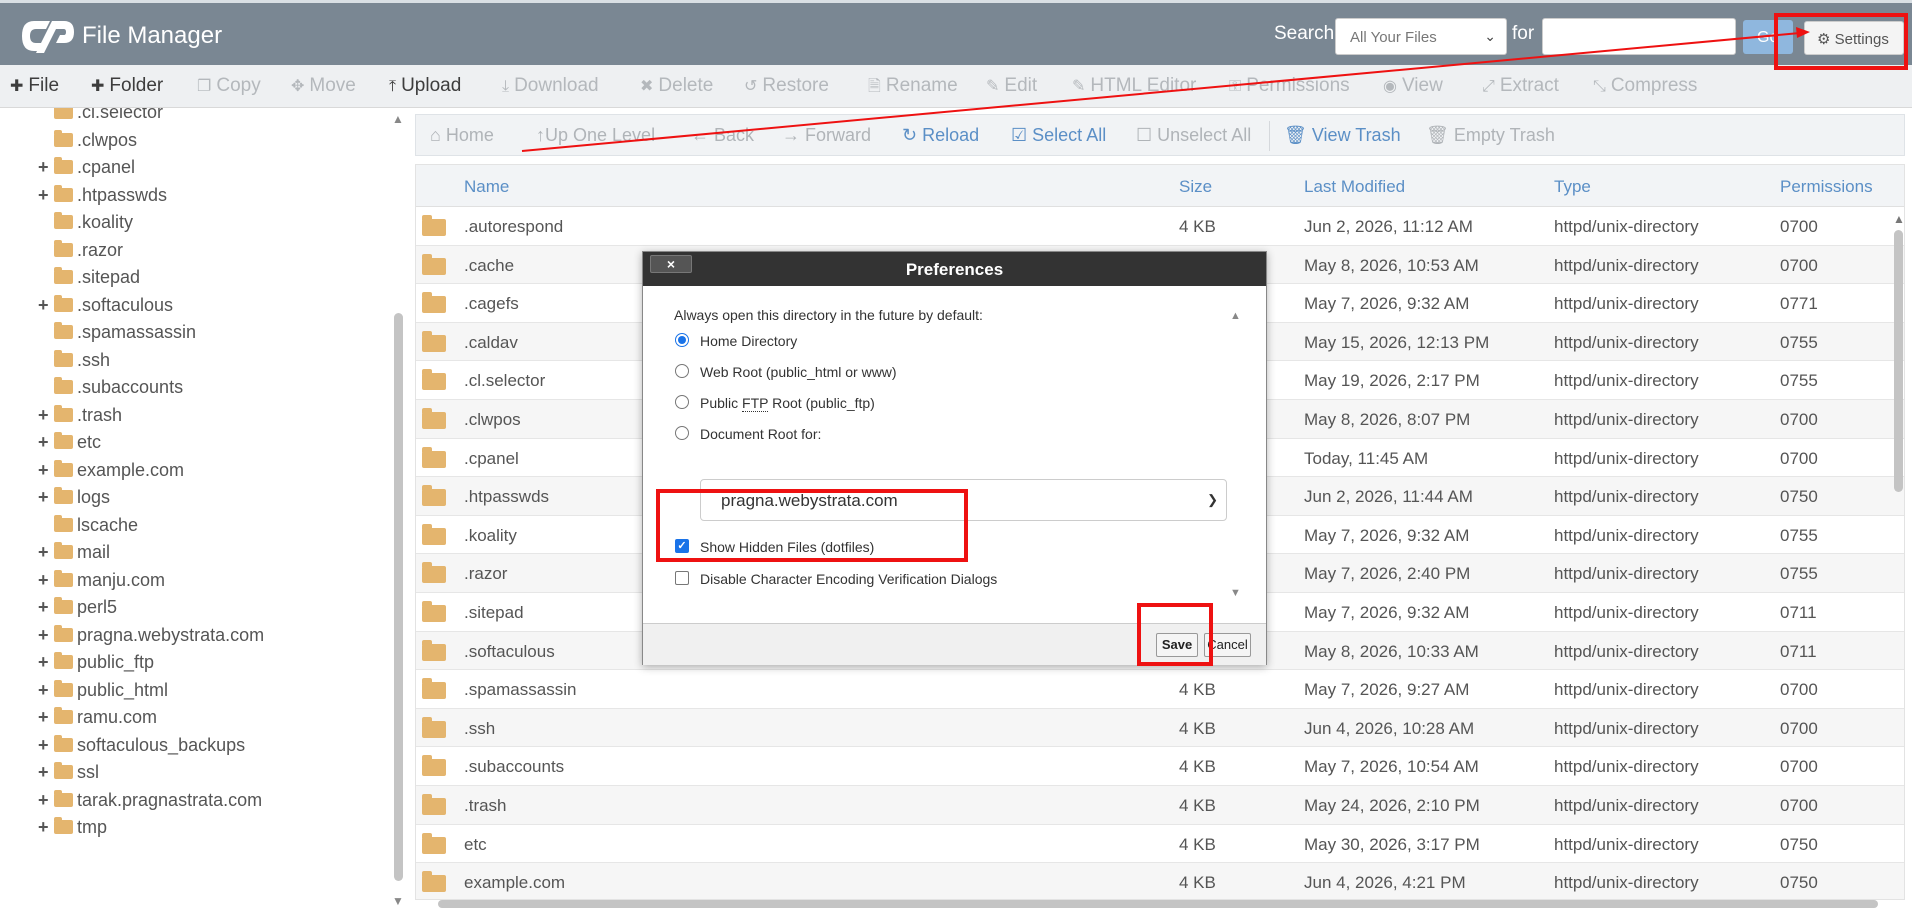  I want to click on tree-item: .cl.selector, so click(108, 118).